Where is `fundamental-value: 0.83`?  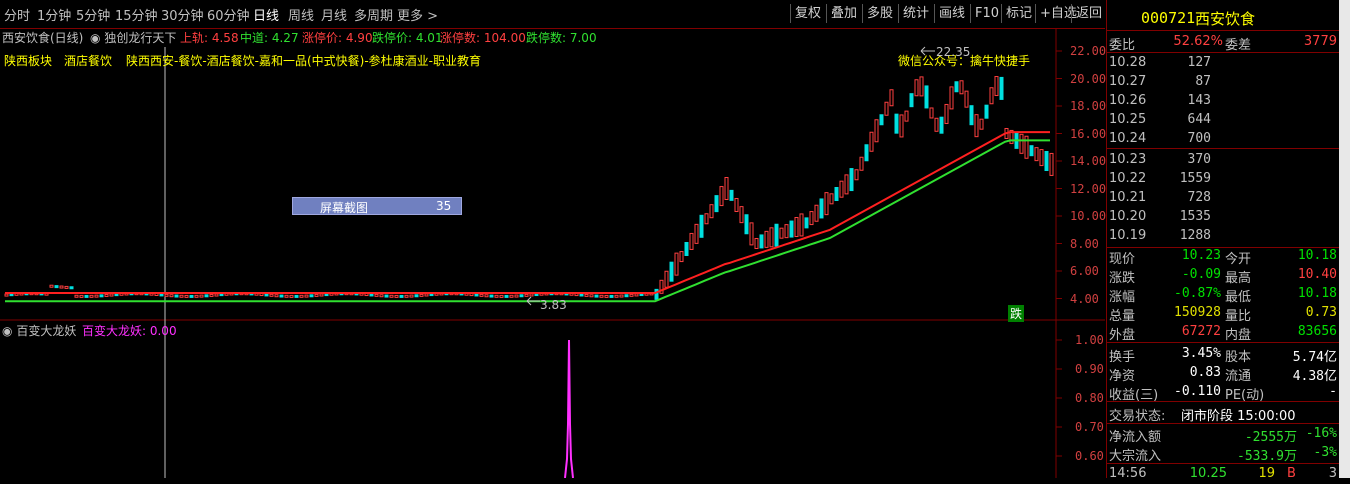 fundamental-value: 0.83 is located at coordinates (1205, 372).